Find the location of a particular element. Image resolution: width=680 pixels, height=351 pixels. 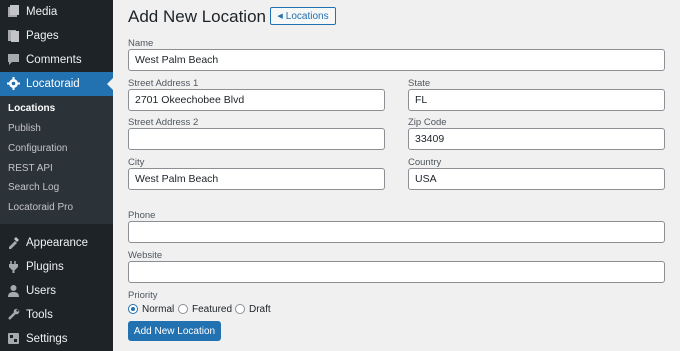

priority-label: Priority is located at coordinates (143, 295).